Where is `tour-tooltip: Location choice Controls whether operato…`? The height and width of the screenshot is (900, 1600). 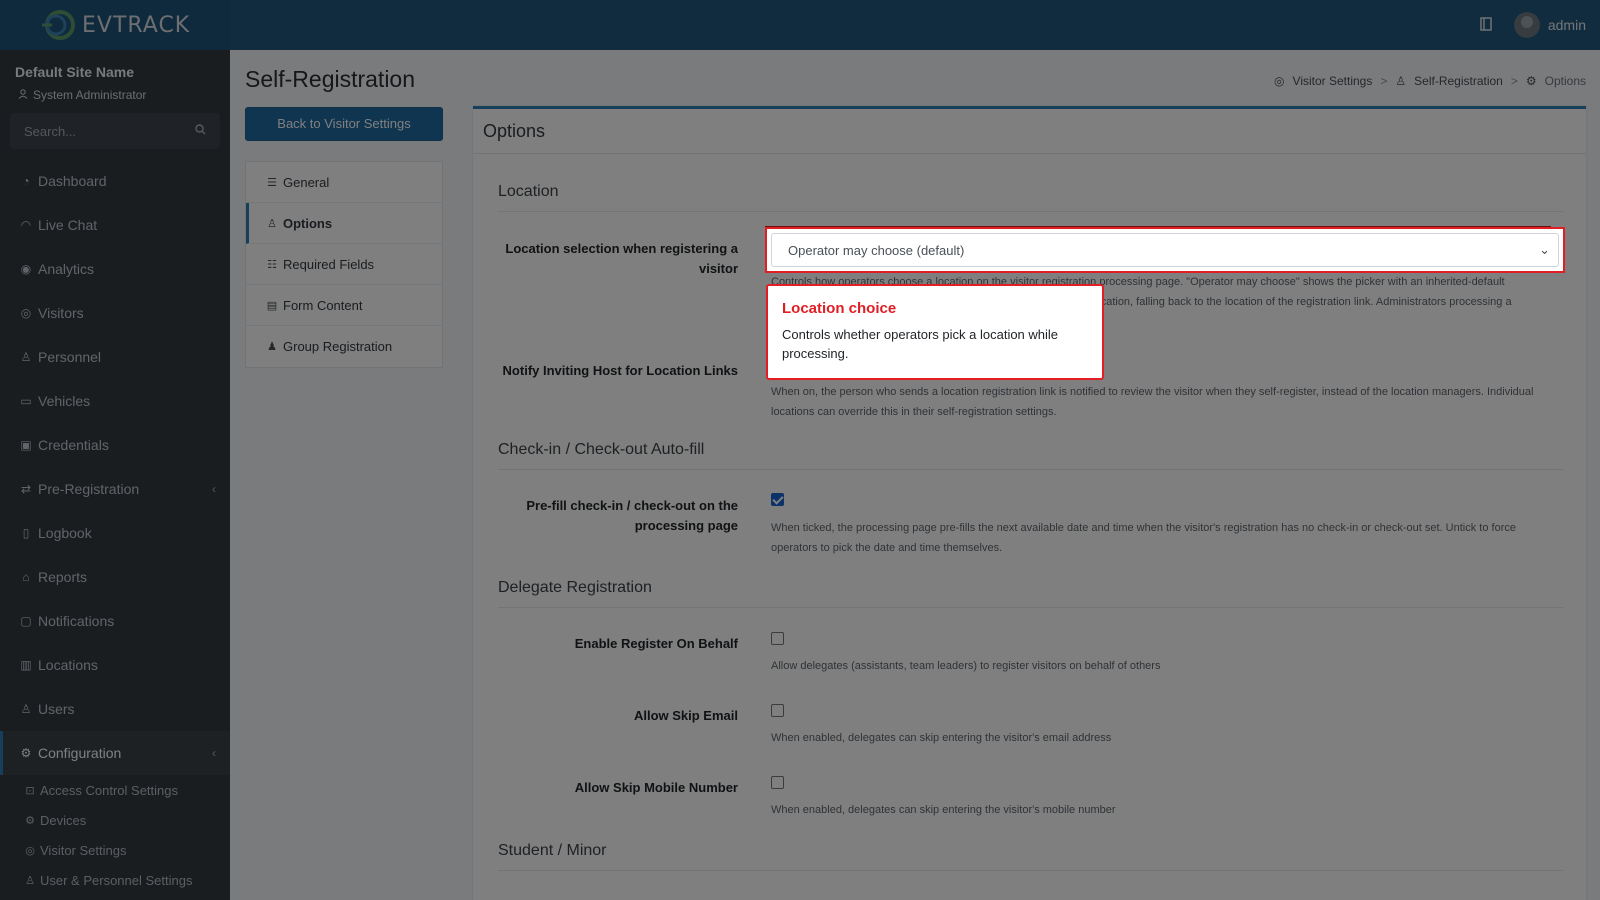 tour-tooltip: Location choice Controls whether operato… is located at coordinates (935, 332).